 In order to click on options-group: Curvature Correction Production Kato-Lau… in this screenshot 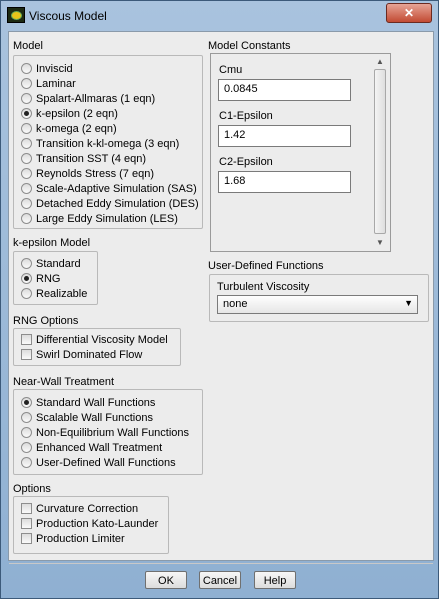, I will do `click(91, 525)`.